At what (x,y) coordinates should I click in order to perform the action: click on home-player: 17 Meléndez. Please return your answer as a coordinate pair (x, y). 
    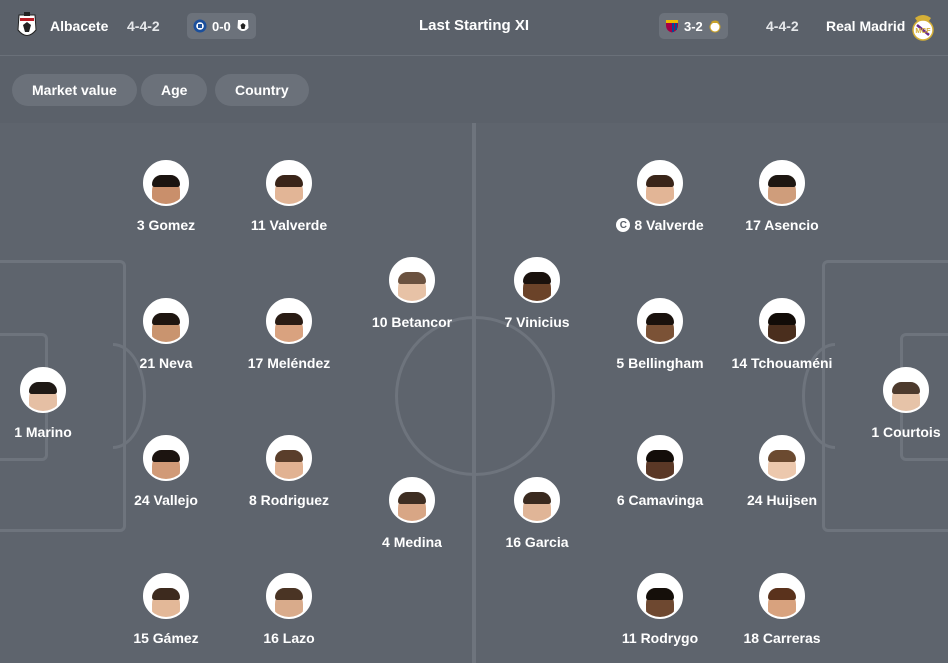
    Looking at the image, I should click on (289, 334).